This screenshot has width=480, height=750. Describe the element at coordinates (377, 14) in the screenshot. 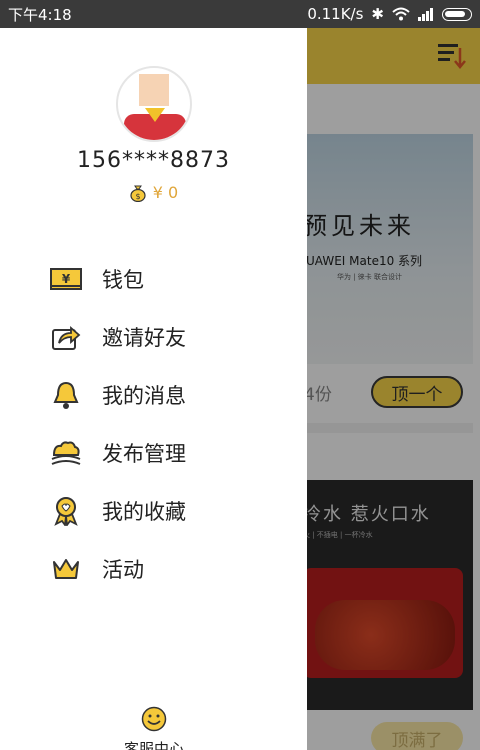

I see `bluetooth-icon: ✱` at that location.